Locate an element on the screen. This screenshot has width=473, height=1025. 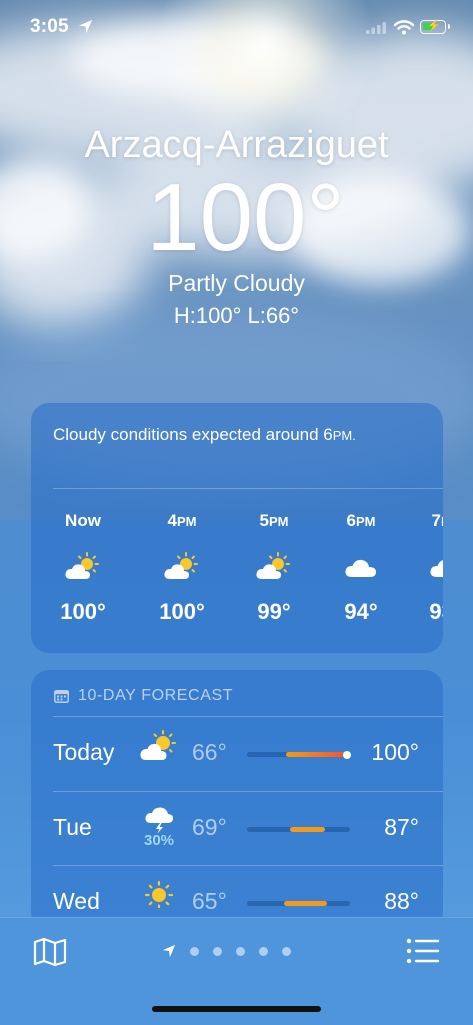
current-temperature: 100° is located at coordinates (245, 217).